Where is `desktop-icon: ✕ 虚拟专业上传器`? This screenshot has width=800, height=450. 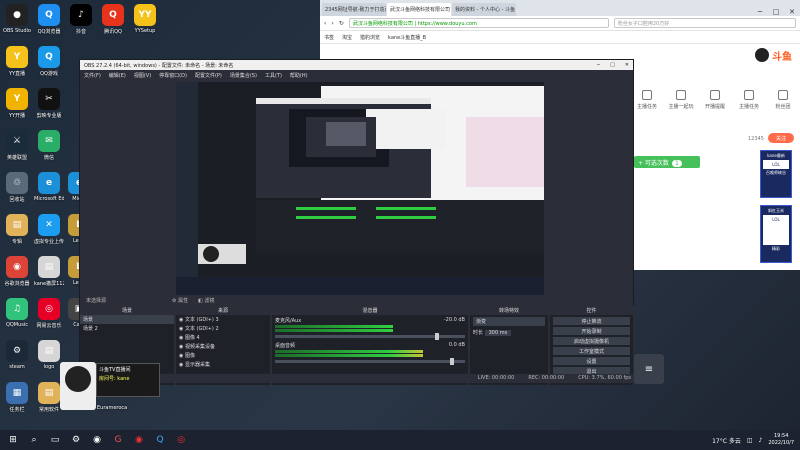
desktop-icon: ✕ 虚拟专业上传器 is located at coordinates (49, 229).